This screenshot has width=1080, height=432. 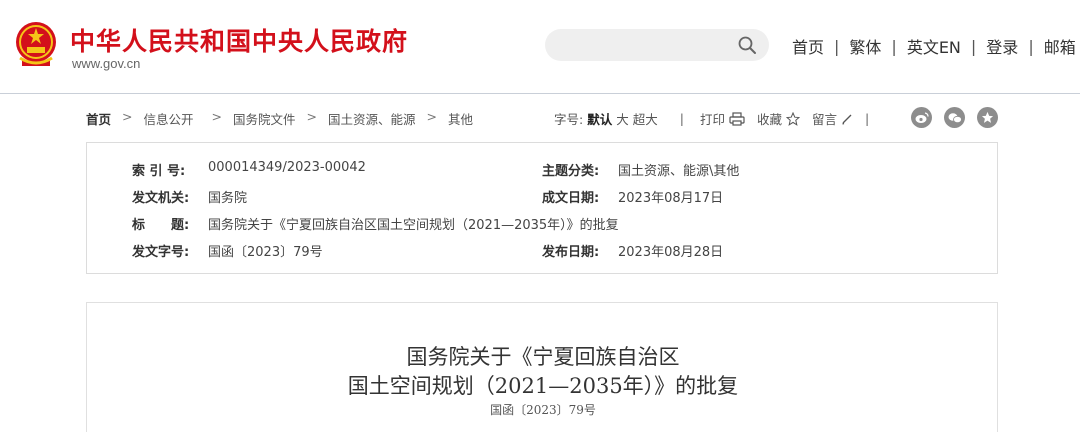 I want to click on date-written-value: 2023年08月17日, so click(x=671, y=198).